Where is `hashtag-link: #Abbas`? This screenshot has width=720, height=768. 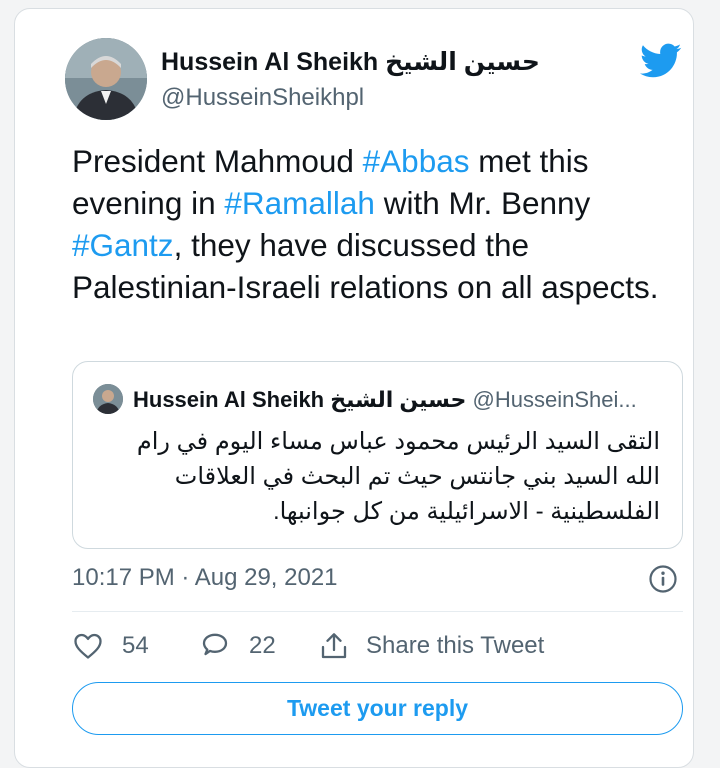
hashtag-link: #Abbas is located at coordinates (416, 161).